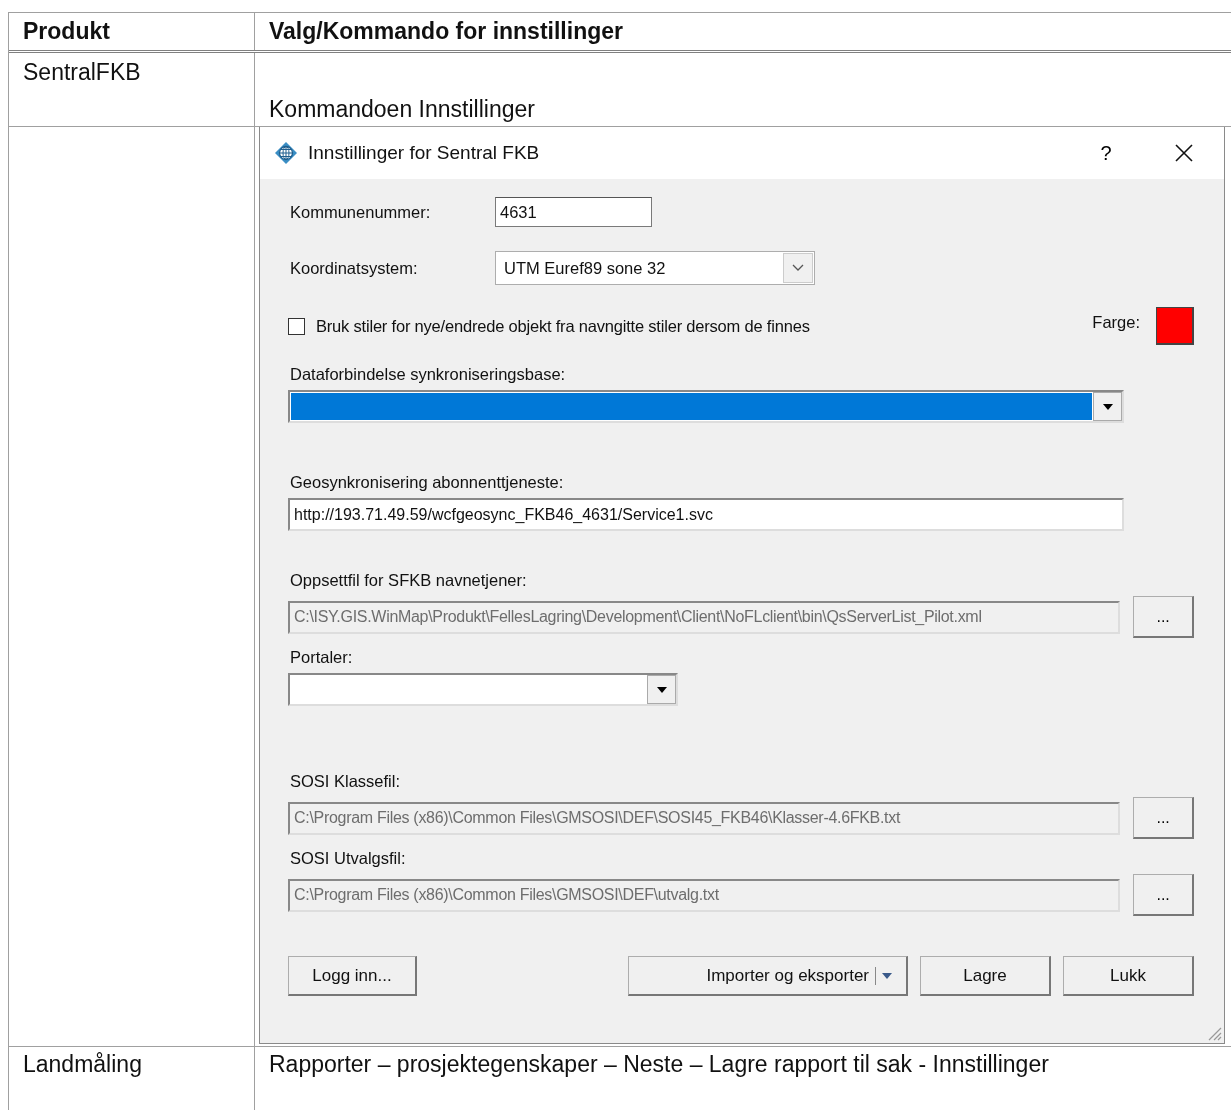  Describe the element at coordinates (286, 153) in the screenshot. I see `globe-icon` at that location.